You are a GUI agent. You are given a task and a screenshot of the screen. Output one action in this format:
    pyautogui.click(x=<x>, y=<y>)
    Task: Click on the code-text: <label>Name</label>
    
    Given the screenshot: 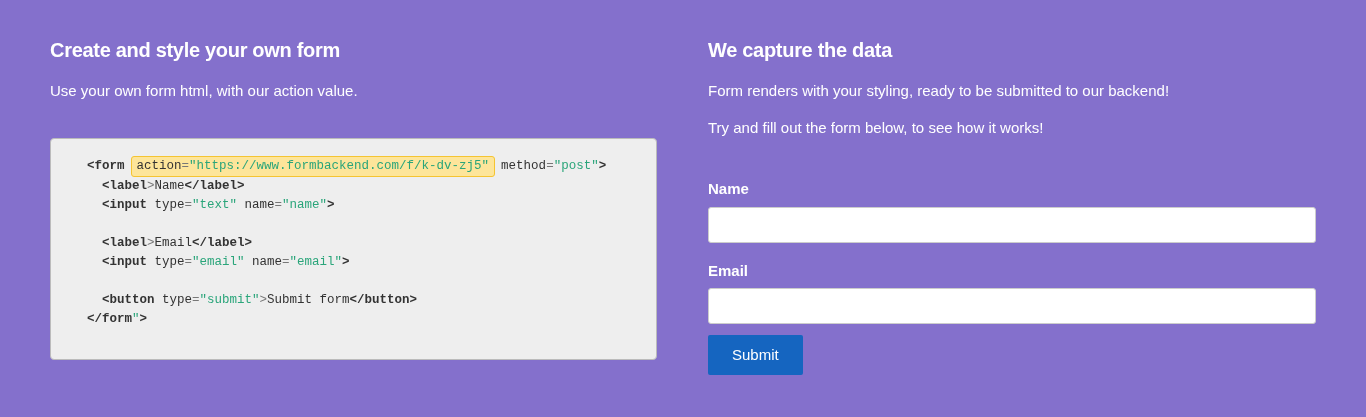 What is the action you would take?
    pyautogui.click(x=173, y=186)
    